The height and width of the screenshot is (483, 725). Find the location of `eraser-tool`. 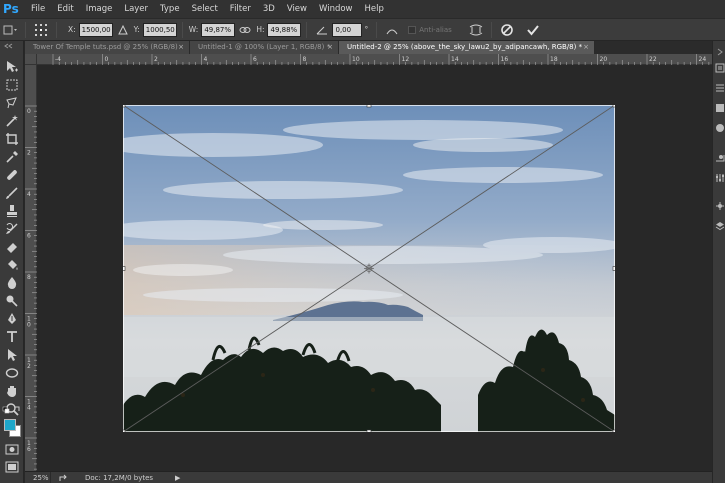

eraser-tool is located at coordinates (12, 247).